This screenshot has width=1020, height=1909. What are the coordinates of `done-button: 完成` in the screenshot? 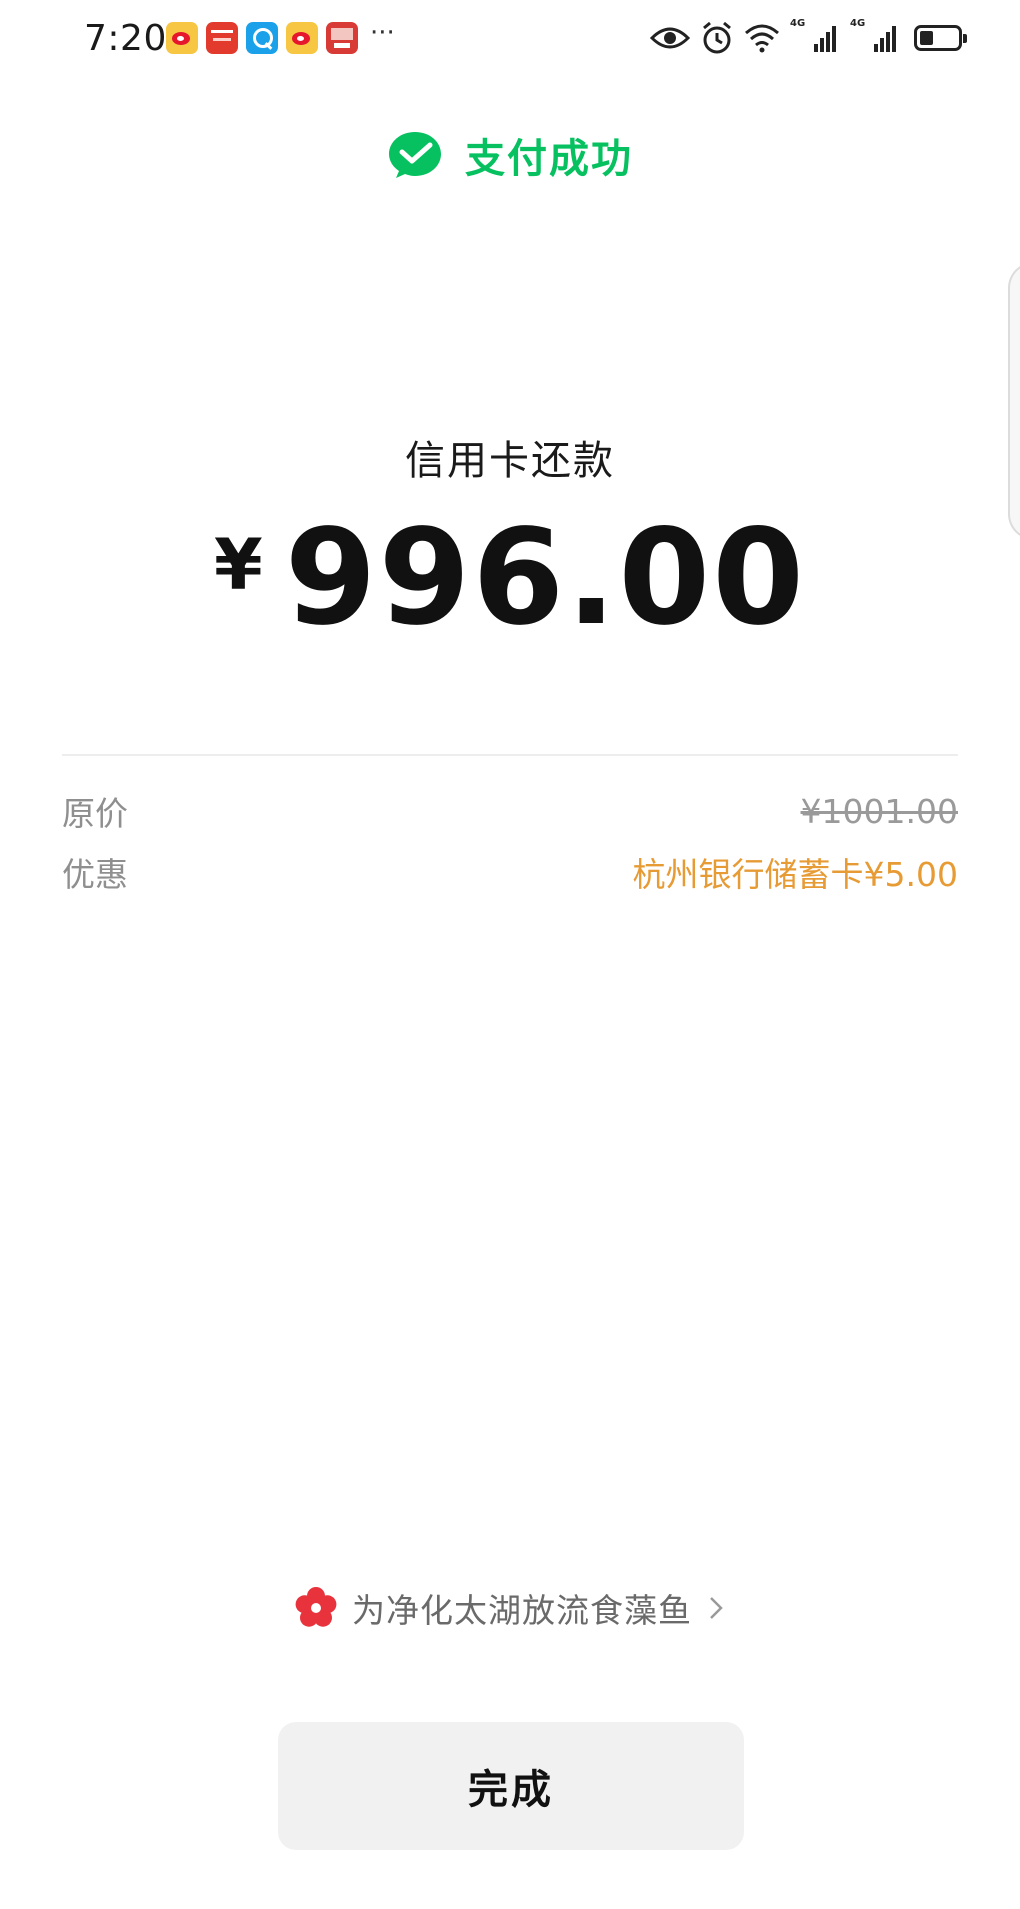 It's located at (511, 1786).